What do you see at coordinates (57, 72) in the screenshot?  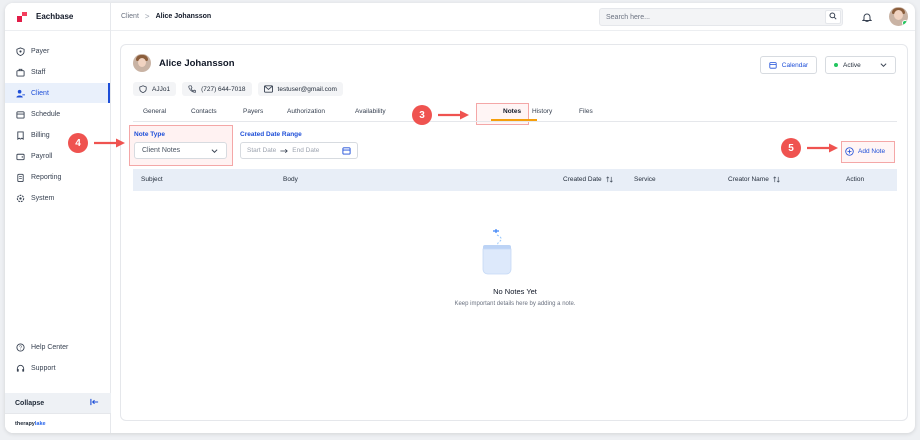 I see `sidebar-item-staff: Staff` at bounding box center [57, 72].